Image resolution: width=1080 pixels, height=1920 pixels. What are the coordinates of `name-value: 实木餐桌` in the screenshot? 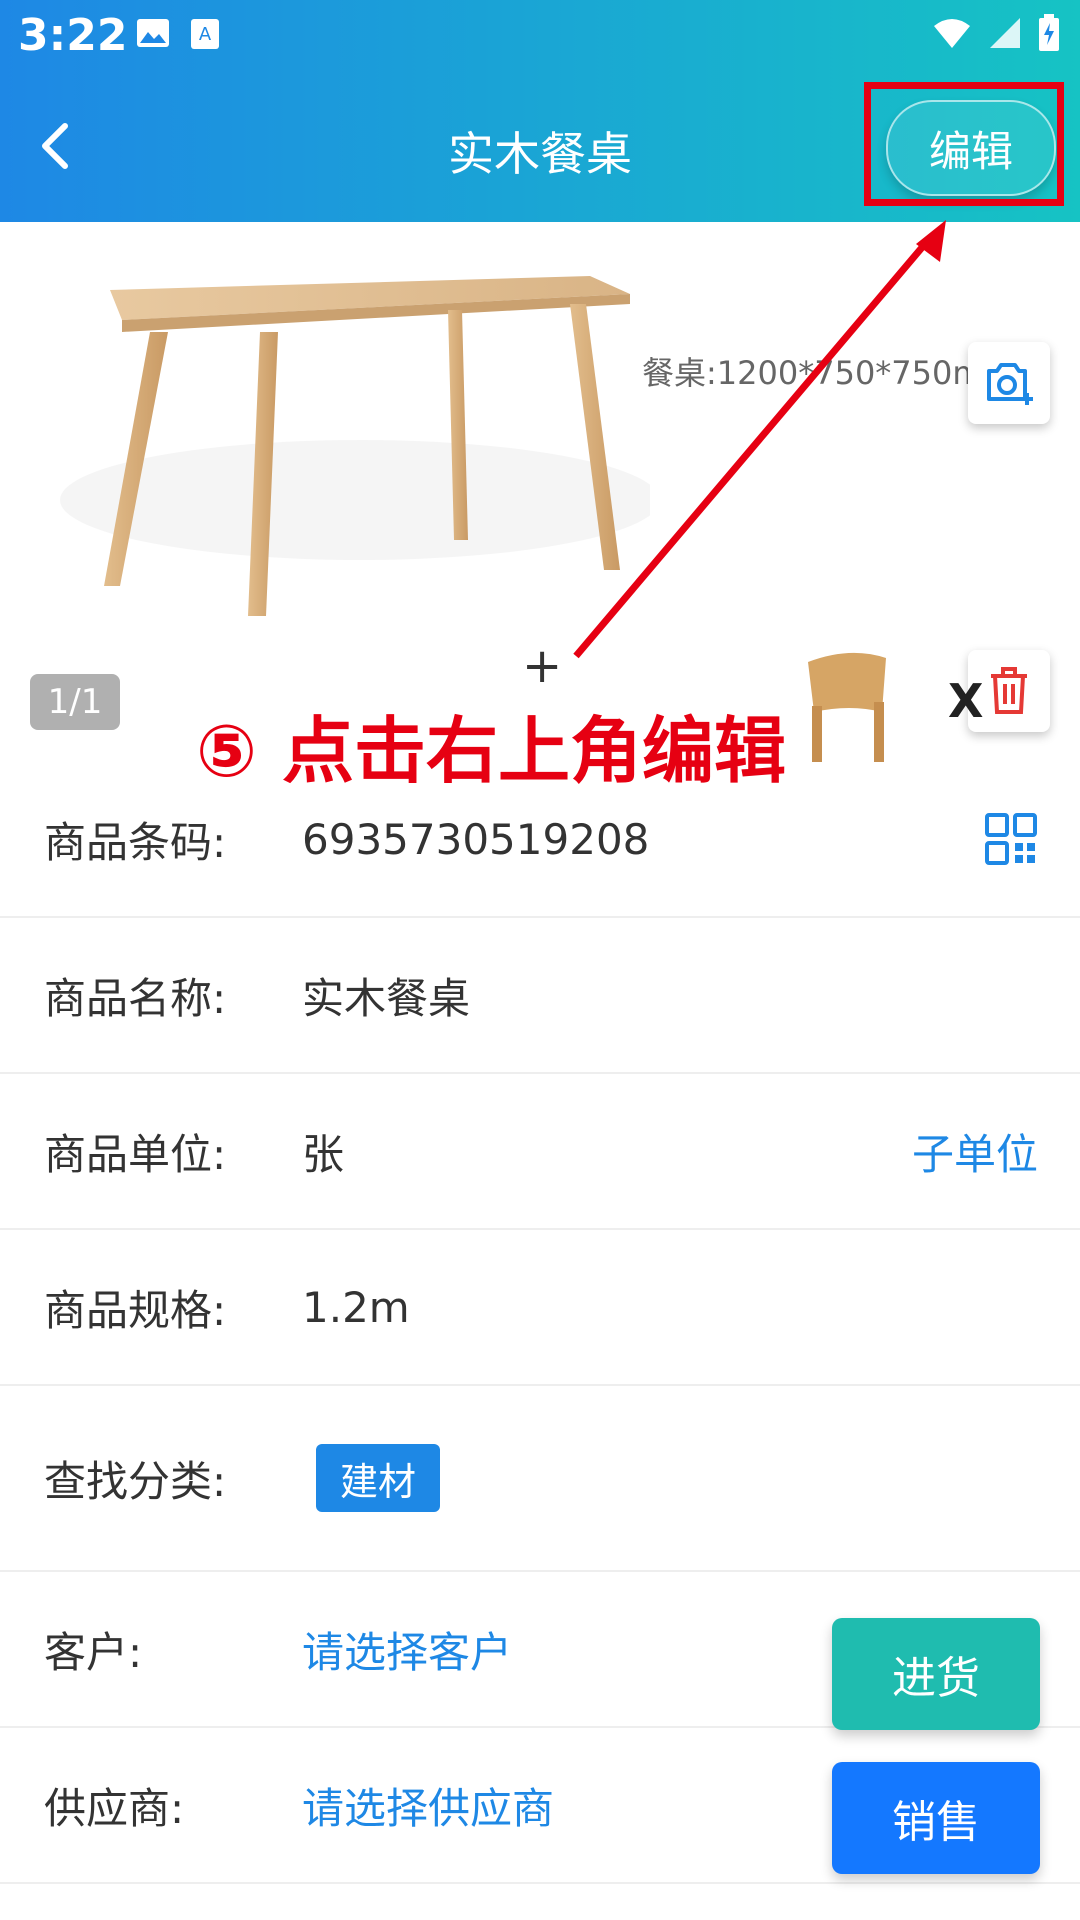 It's located at (386, 998).